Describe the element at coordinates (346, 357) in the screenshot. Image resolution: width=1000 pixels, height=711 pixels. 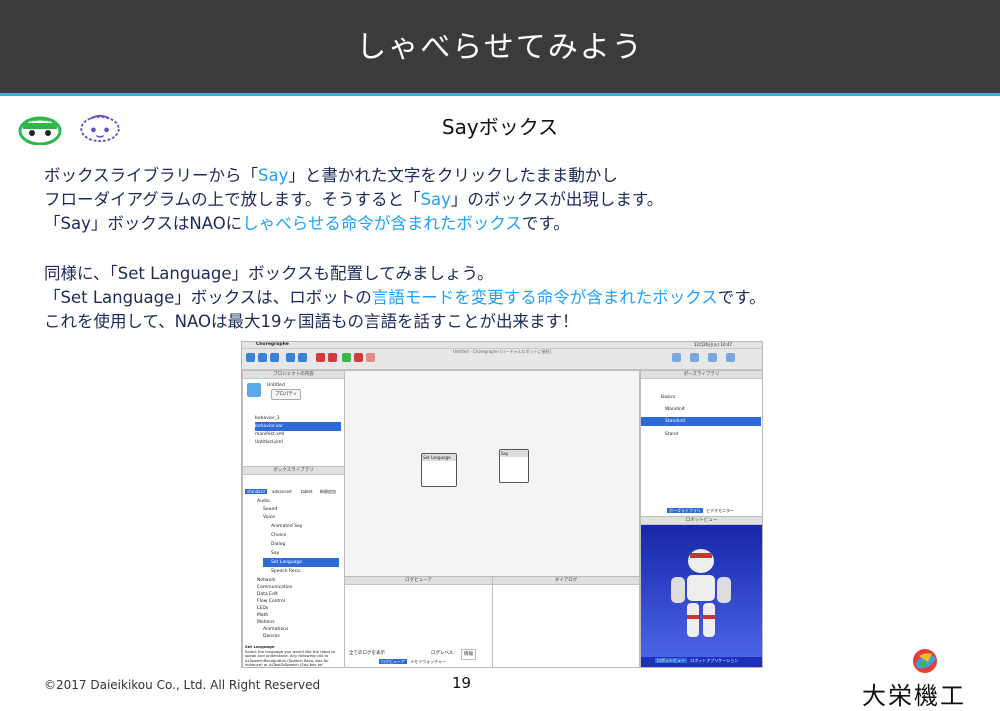
I see `play-button` at that location.